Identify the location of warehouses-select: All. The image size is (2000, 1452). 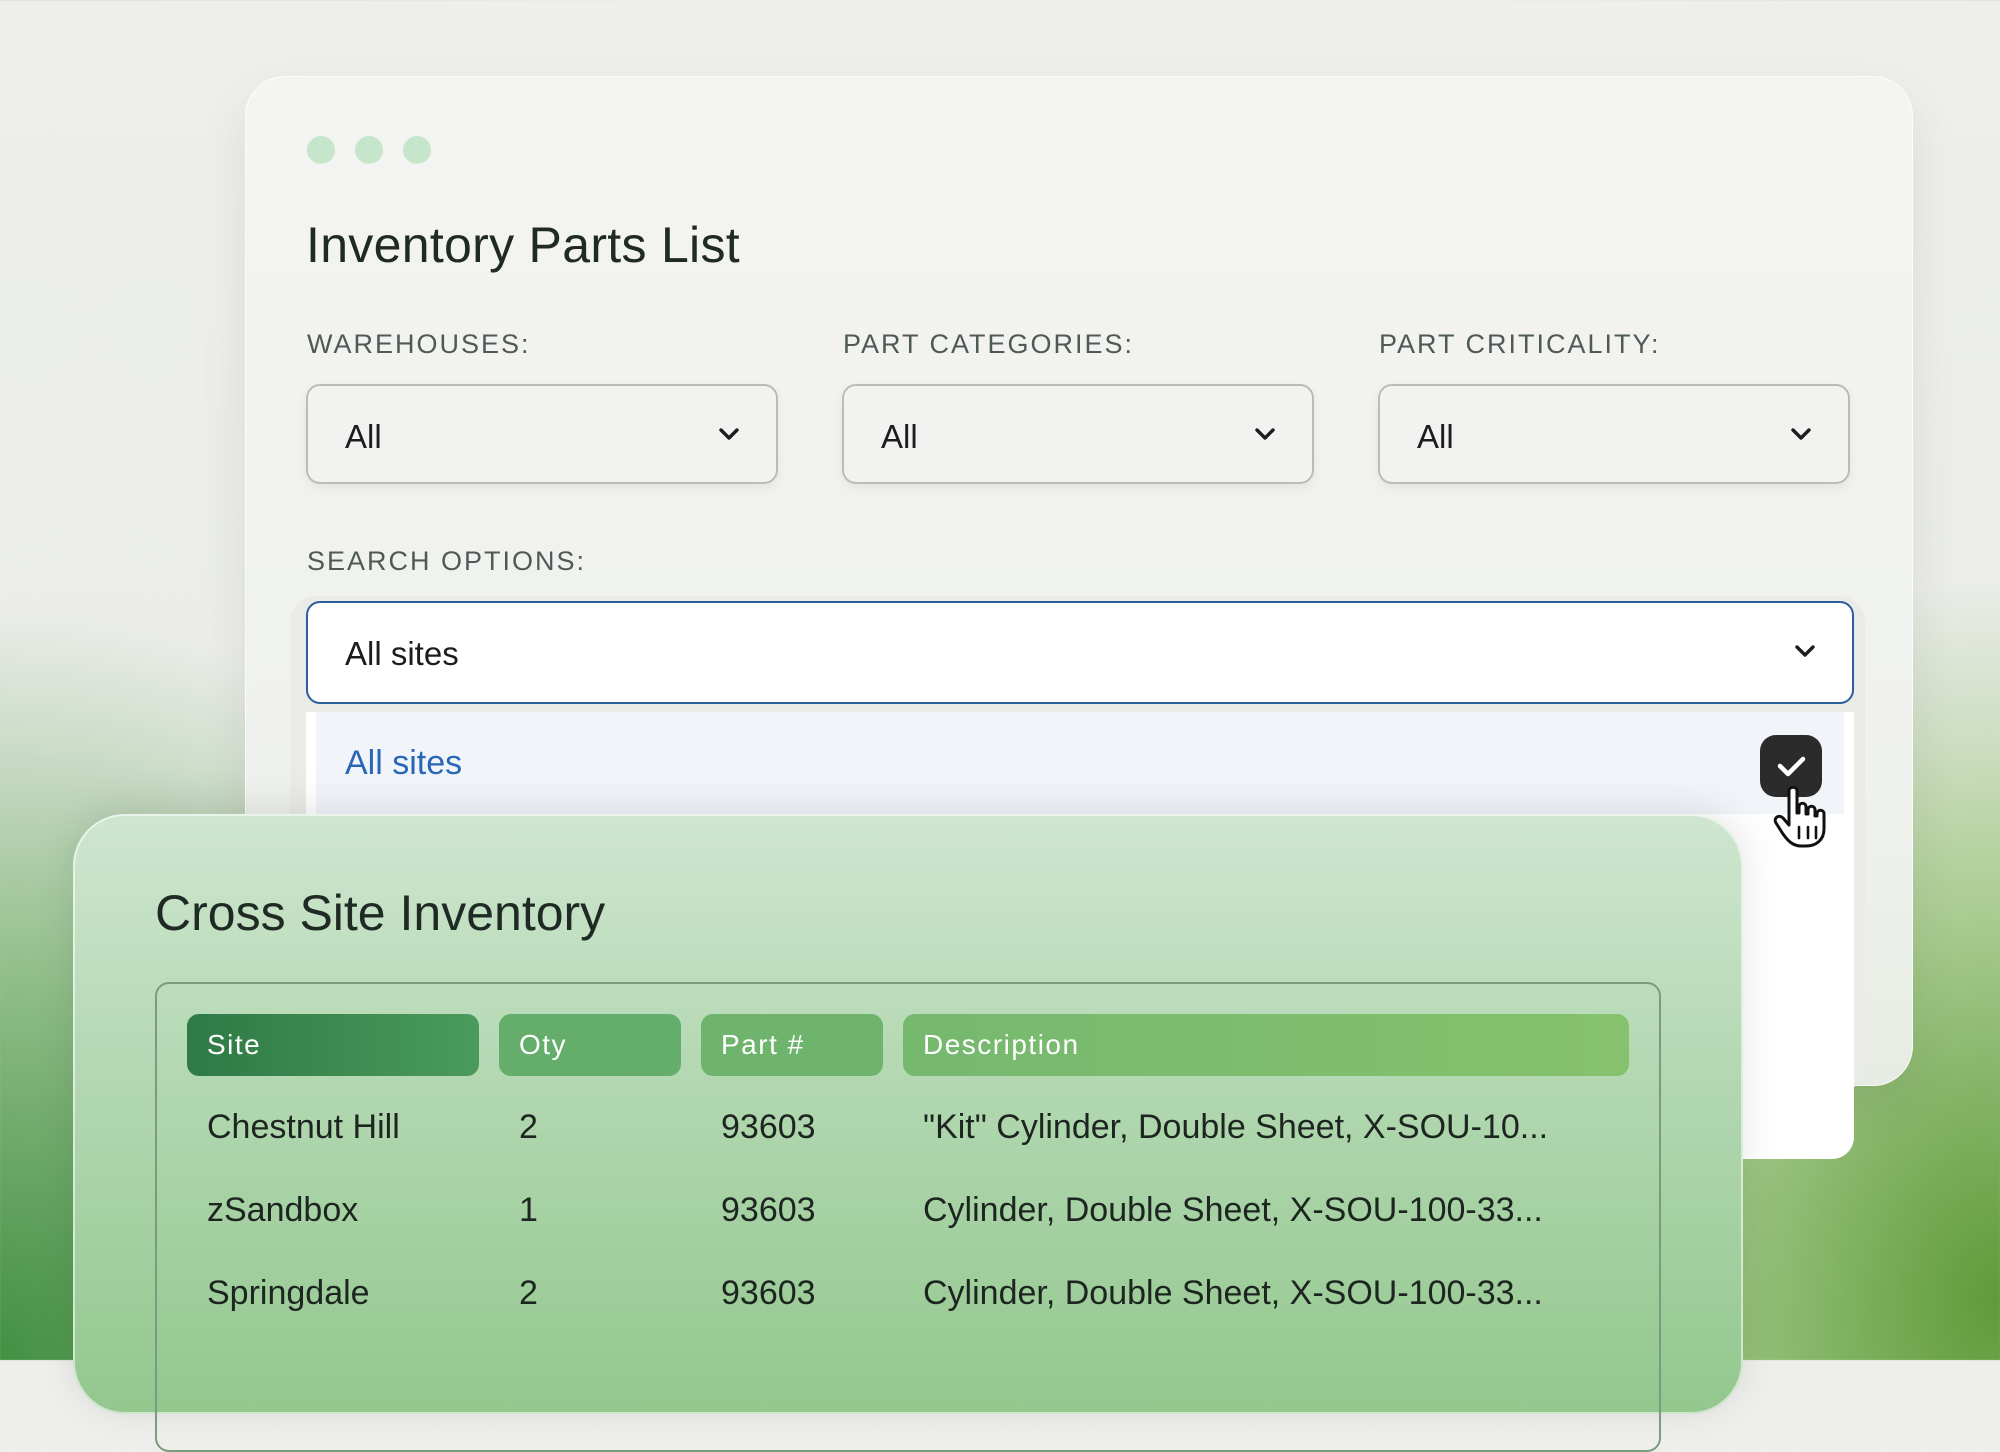
(542, 434).